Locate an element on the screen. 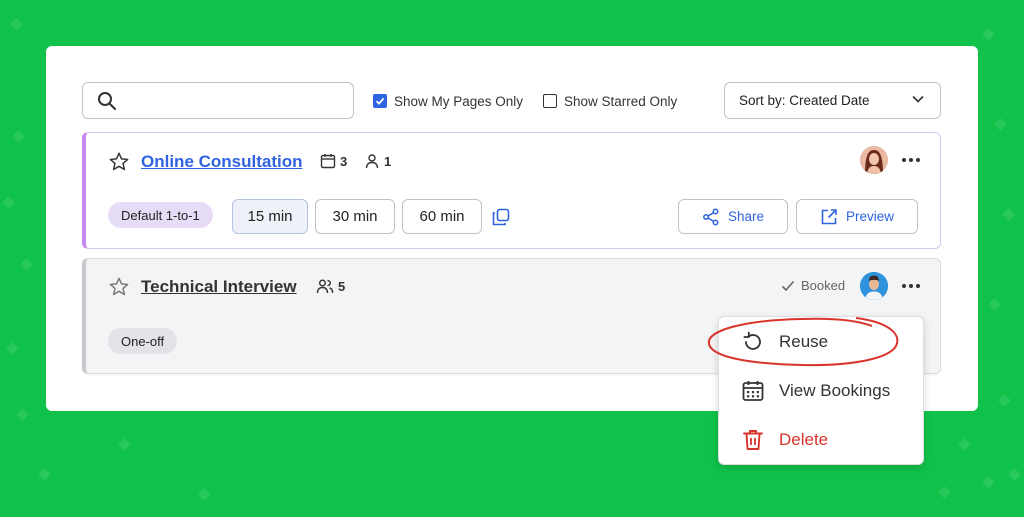  menu-item-delete: Delete is located at coordinates (822, 440).